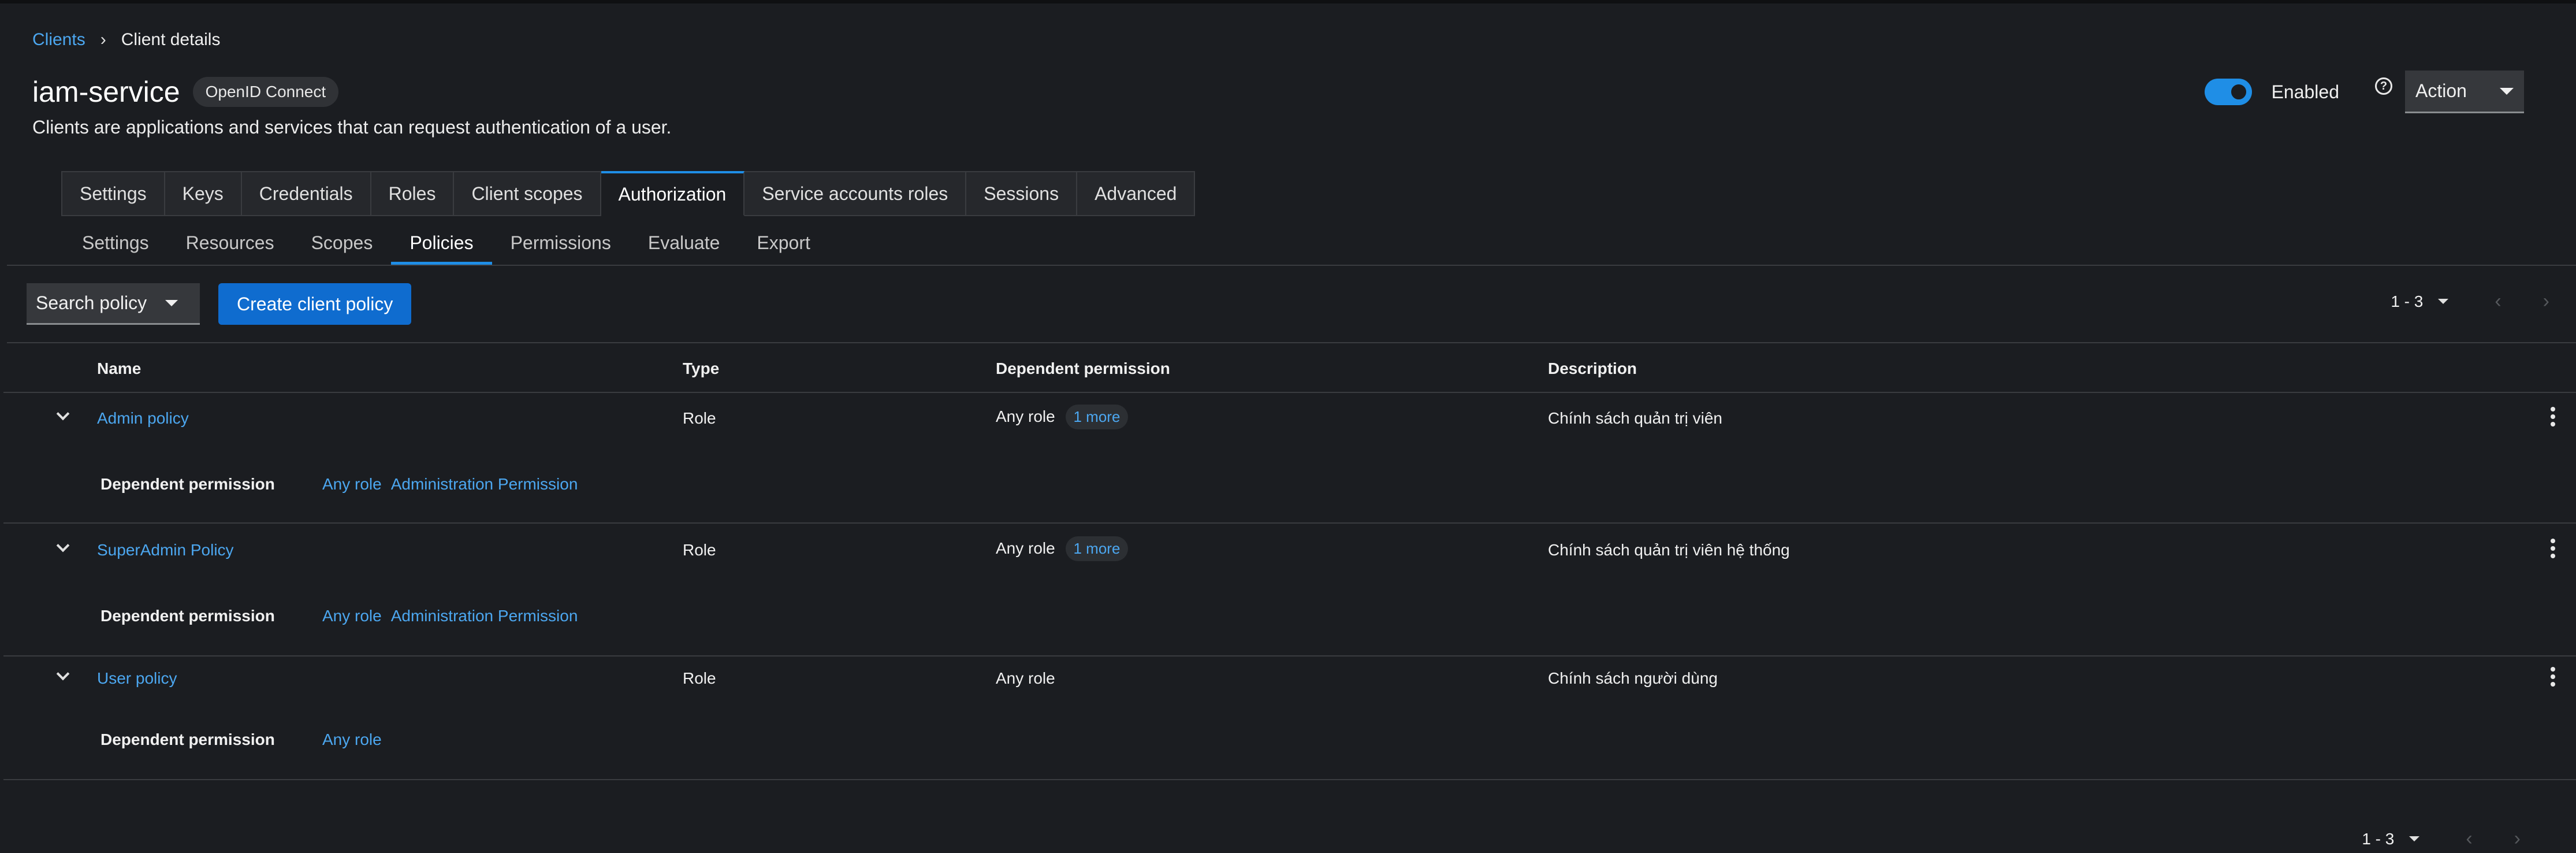 Image resolution: width=2576 pixels, height=853 pixels. Describe the element at coordinates (92, 303) in the screenshot. I see `search-policy-label: Search policy` at that location.